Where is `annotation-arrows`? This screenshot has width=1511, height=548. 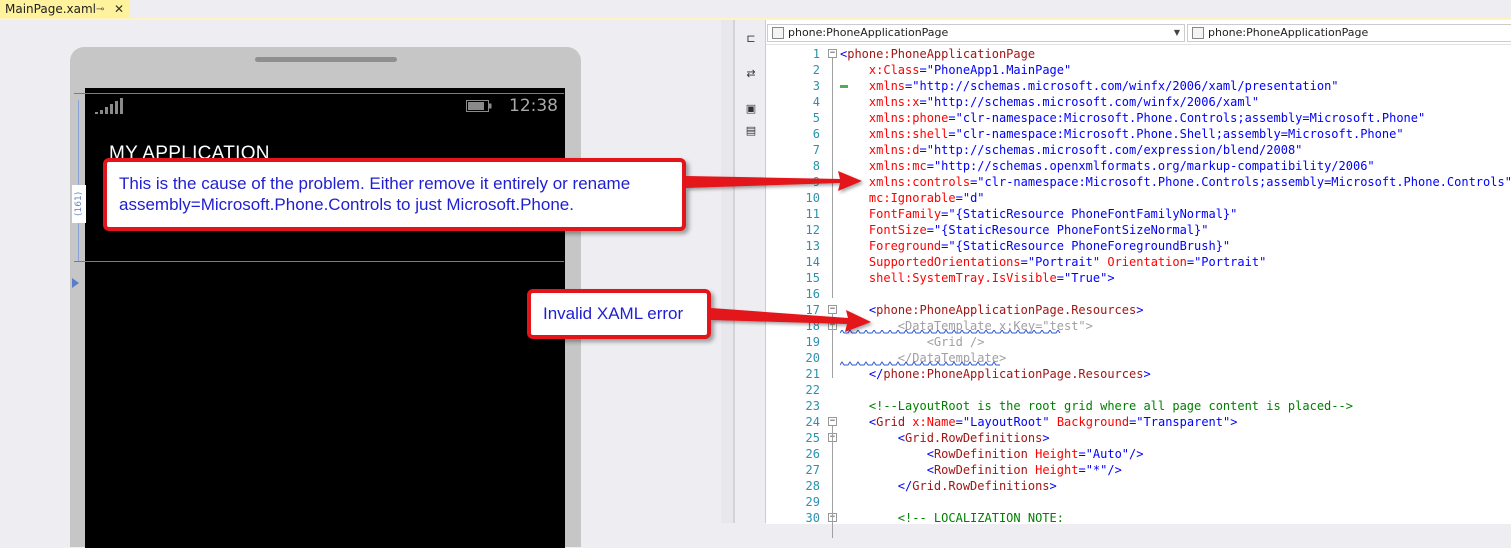 annotation-arrows is located at coordinates (778, 251).